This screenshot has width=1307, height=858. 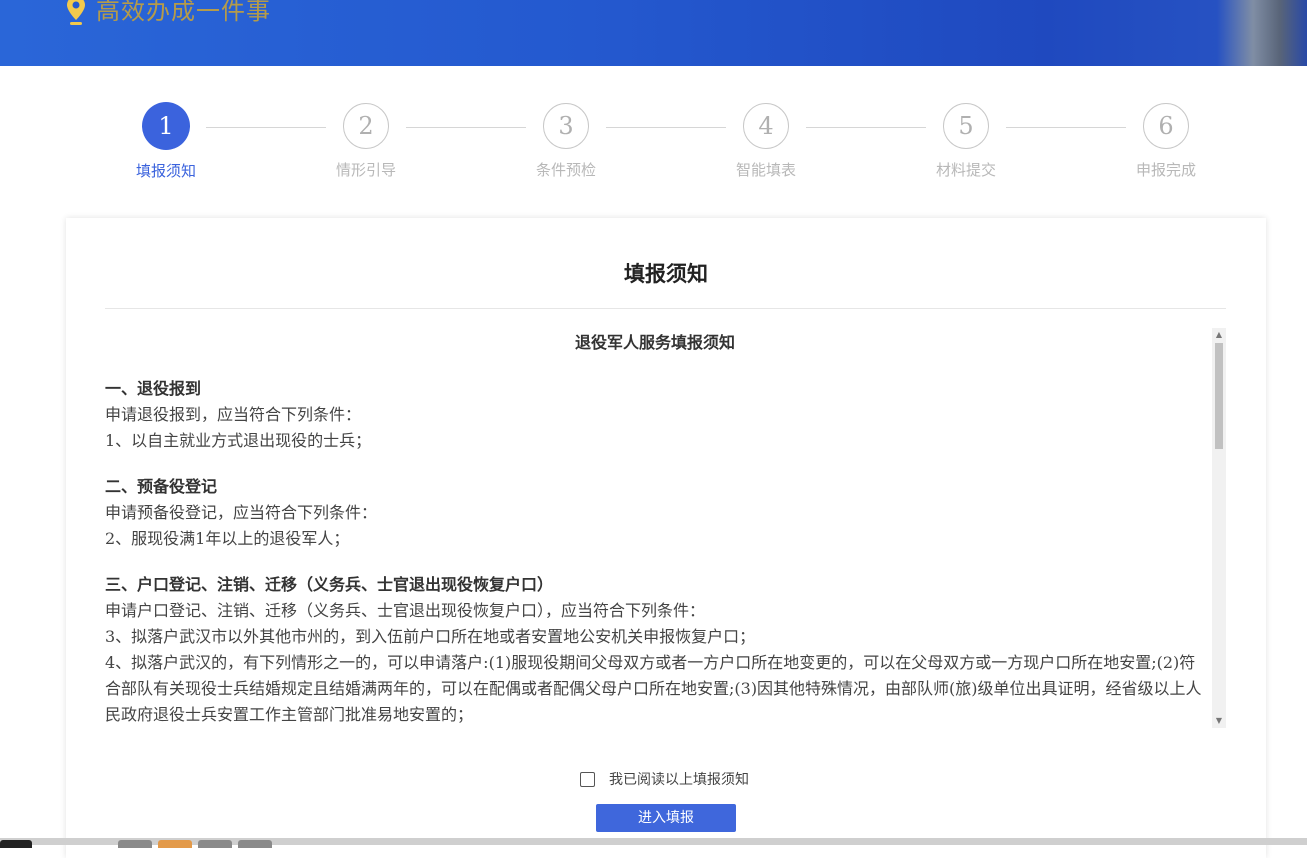 What do you see at coordinates (666, 273) in the screenshot?
I see `card-title: 填报须知` at bounding box center [666, 273].